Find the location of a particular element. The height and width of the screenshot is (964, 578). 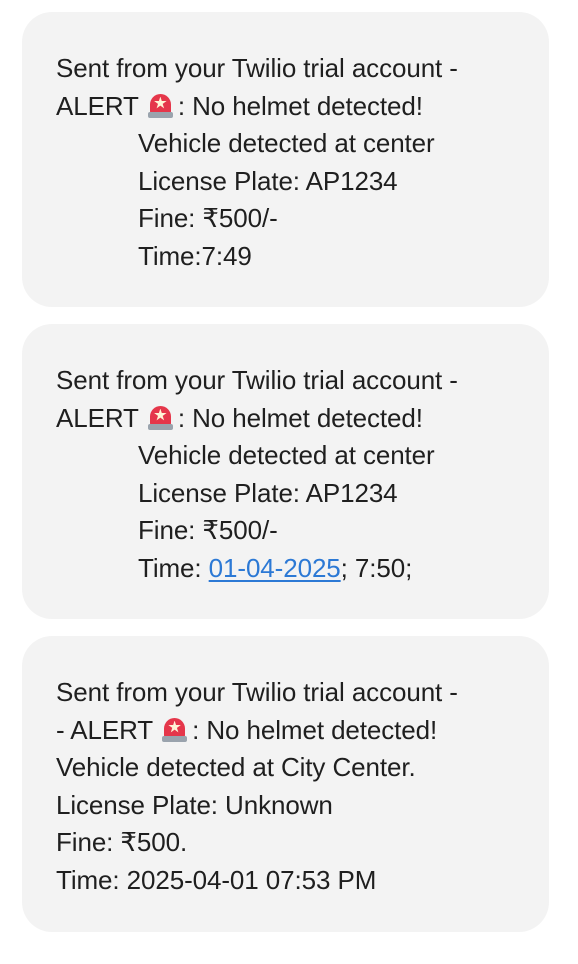

fine-amount: Fine: ₹500. is located at coordinates (122, 842).